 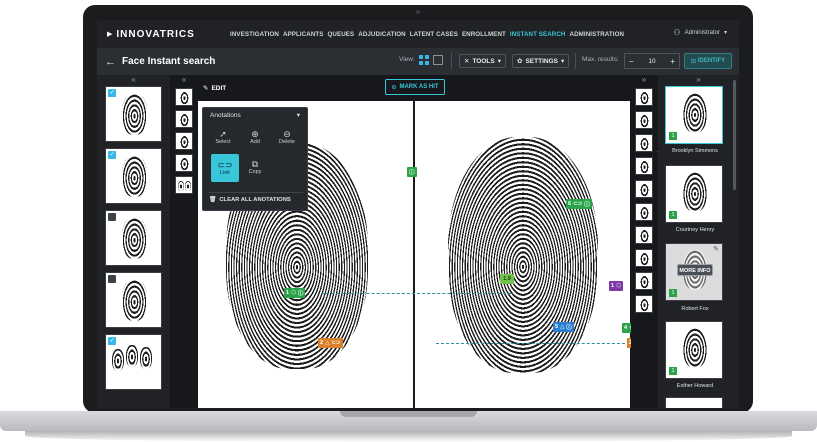 I want to click on minutia-marker-1-candidate: 1 ⬡, so click(x=616, y=286).